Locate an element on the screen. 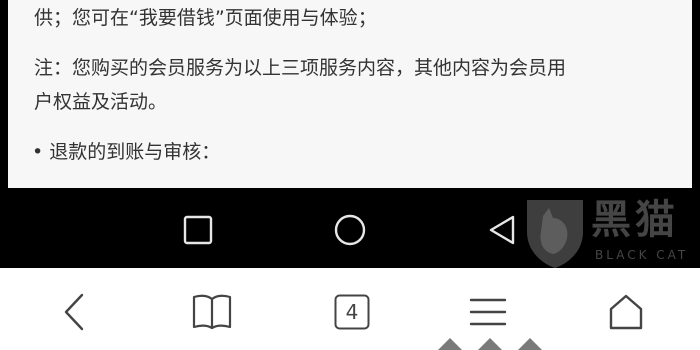  watermark: 黑猫 BLACK CAT is located at coordinates (607, 233).